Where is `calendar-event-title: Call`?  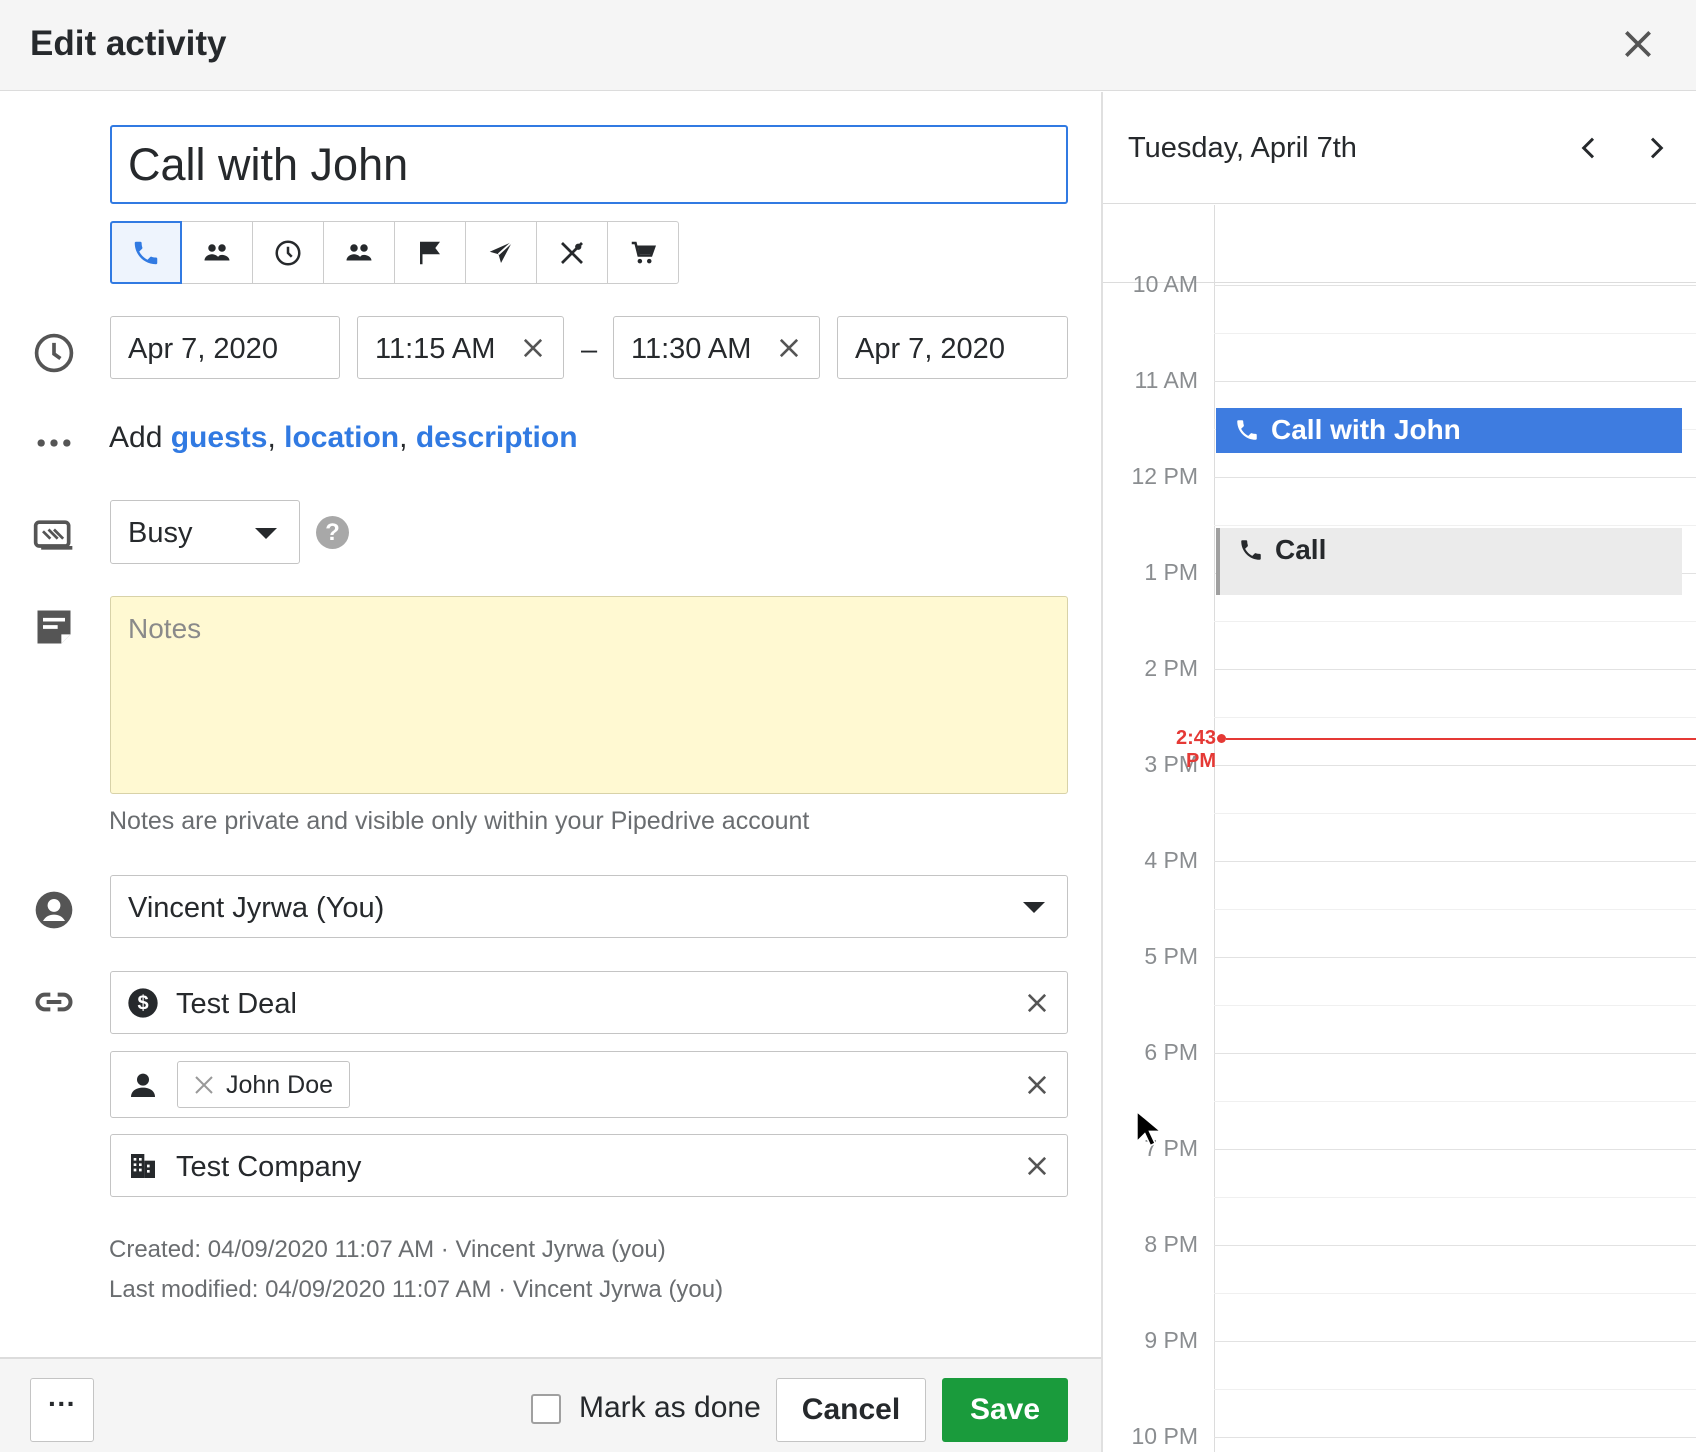
calendar-event-title: Call is located at coordinates (1301, 549).